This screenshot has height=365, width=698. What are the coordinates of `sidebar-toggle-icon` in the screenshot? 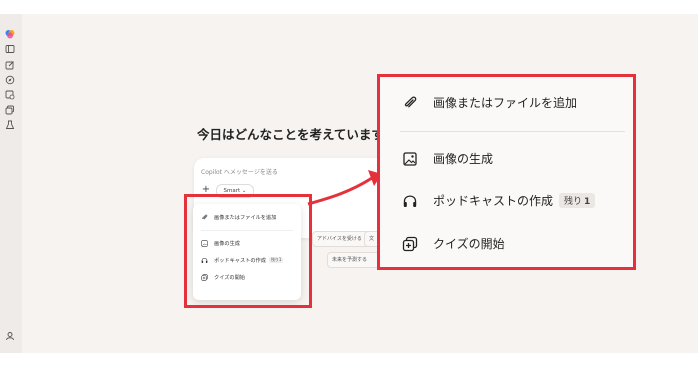 It's located at (10, 49).